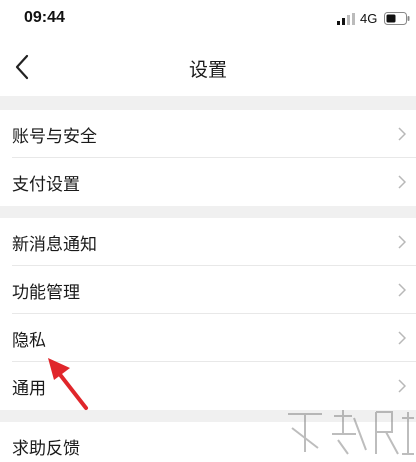 The height and width of the screenshot is (462, 416). I want to click on status-bar: 09:44 4G, so click(208, 19).